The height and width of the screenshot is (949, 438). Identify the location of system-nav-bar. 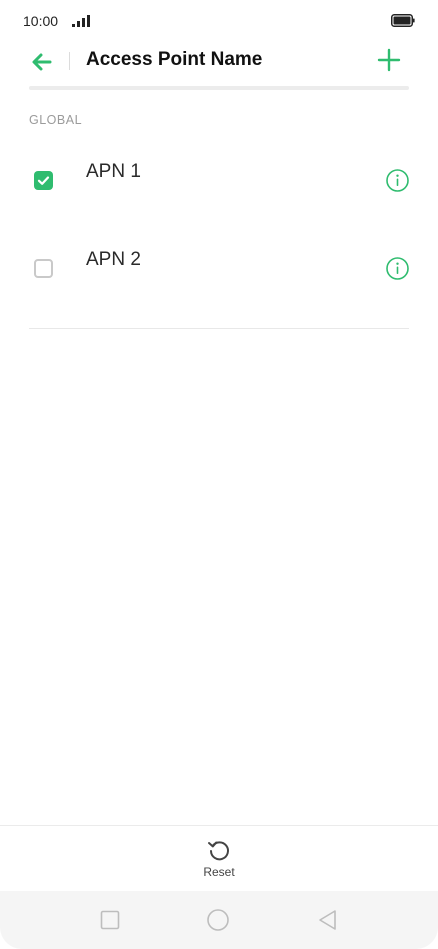
(219, 920).